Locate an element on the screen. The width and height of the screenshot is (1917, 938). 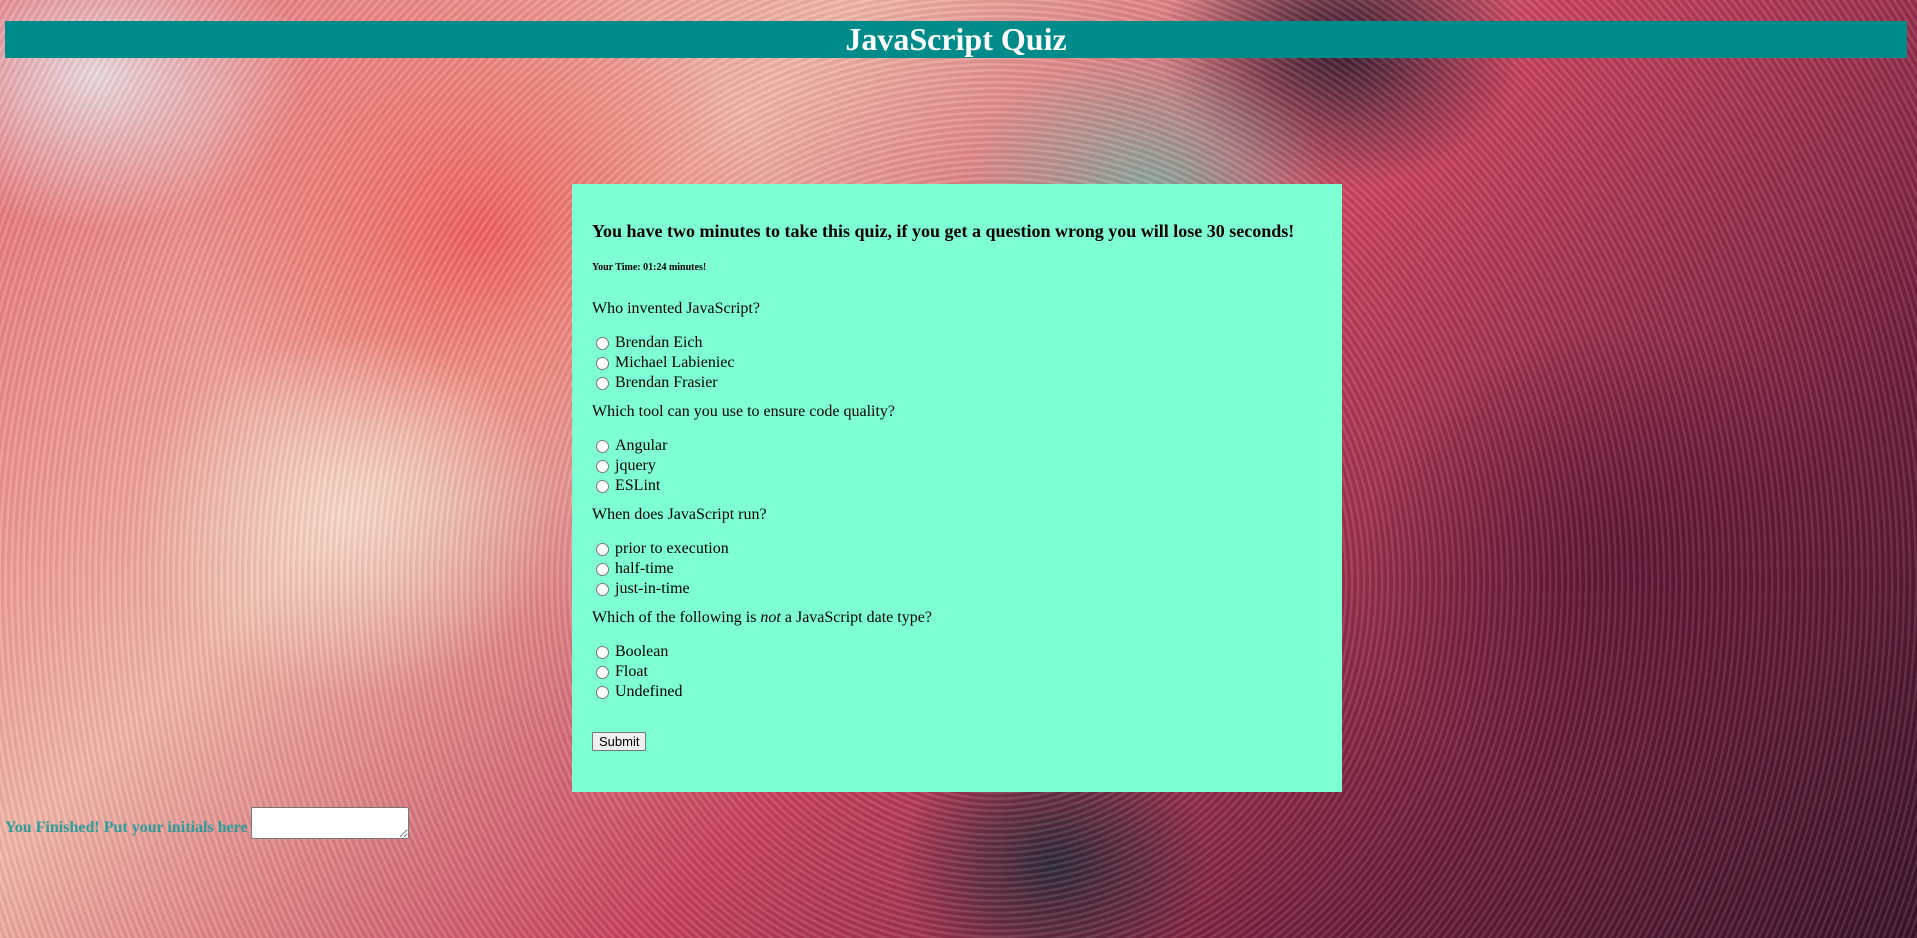
answer-label: Undefined is located at coordinates (649, 691).